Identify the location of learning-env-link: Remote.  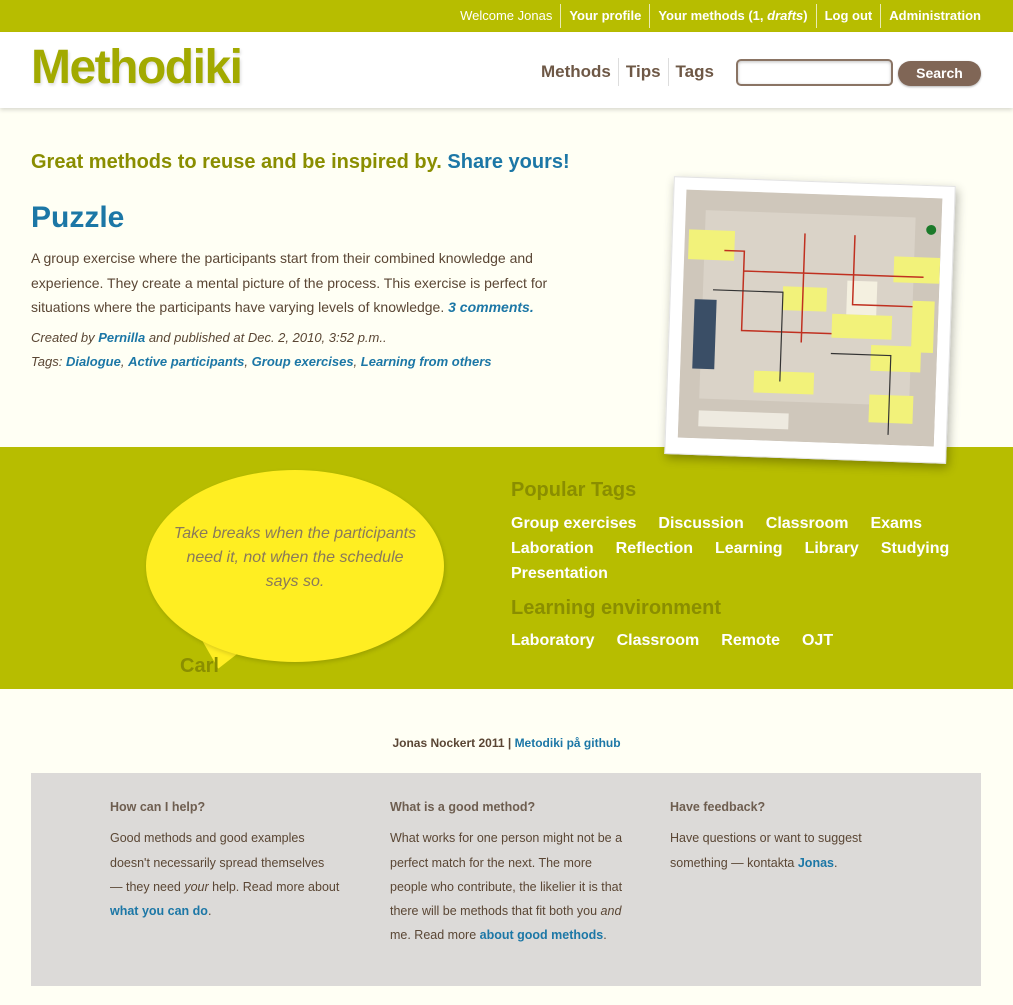
(750, 640).